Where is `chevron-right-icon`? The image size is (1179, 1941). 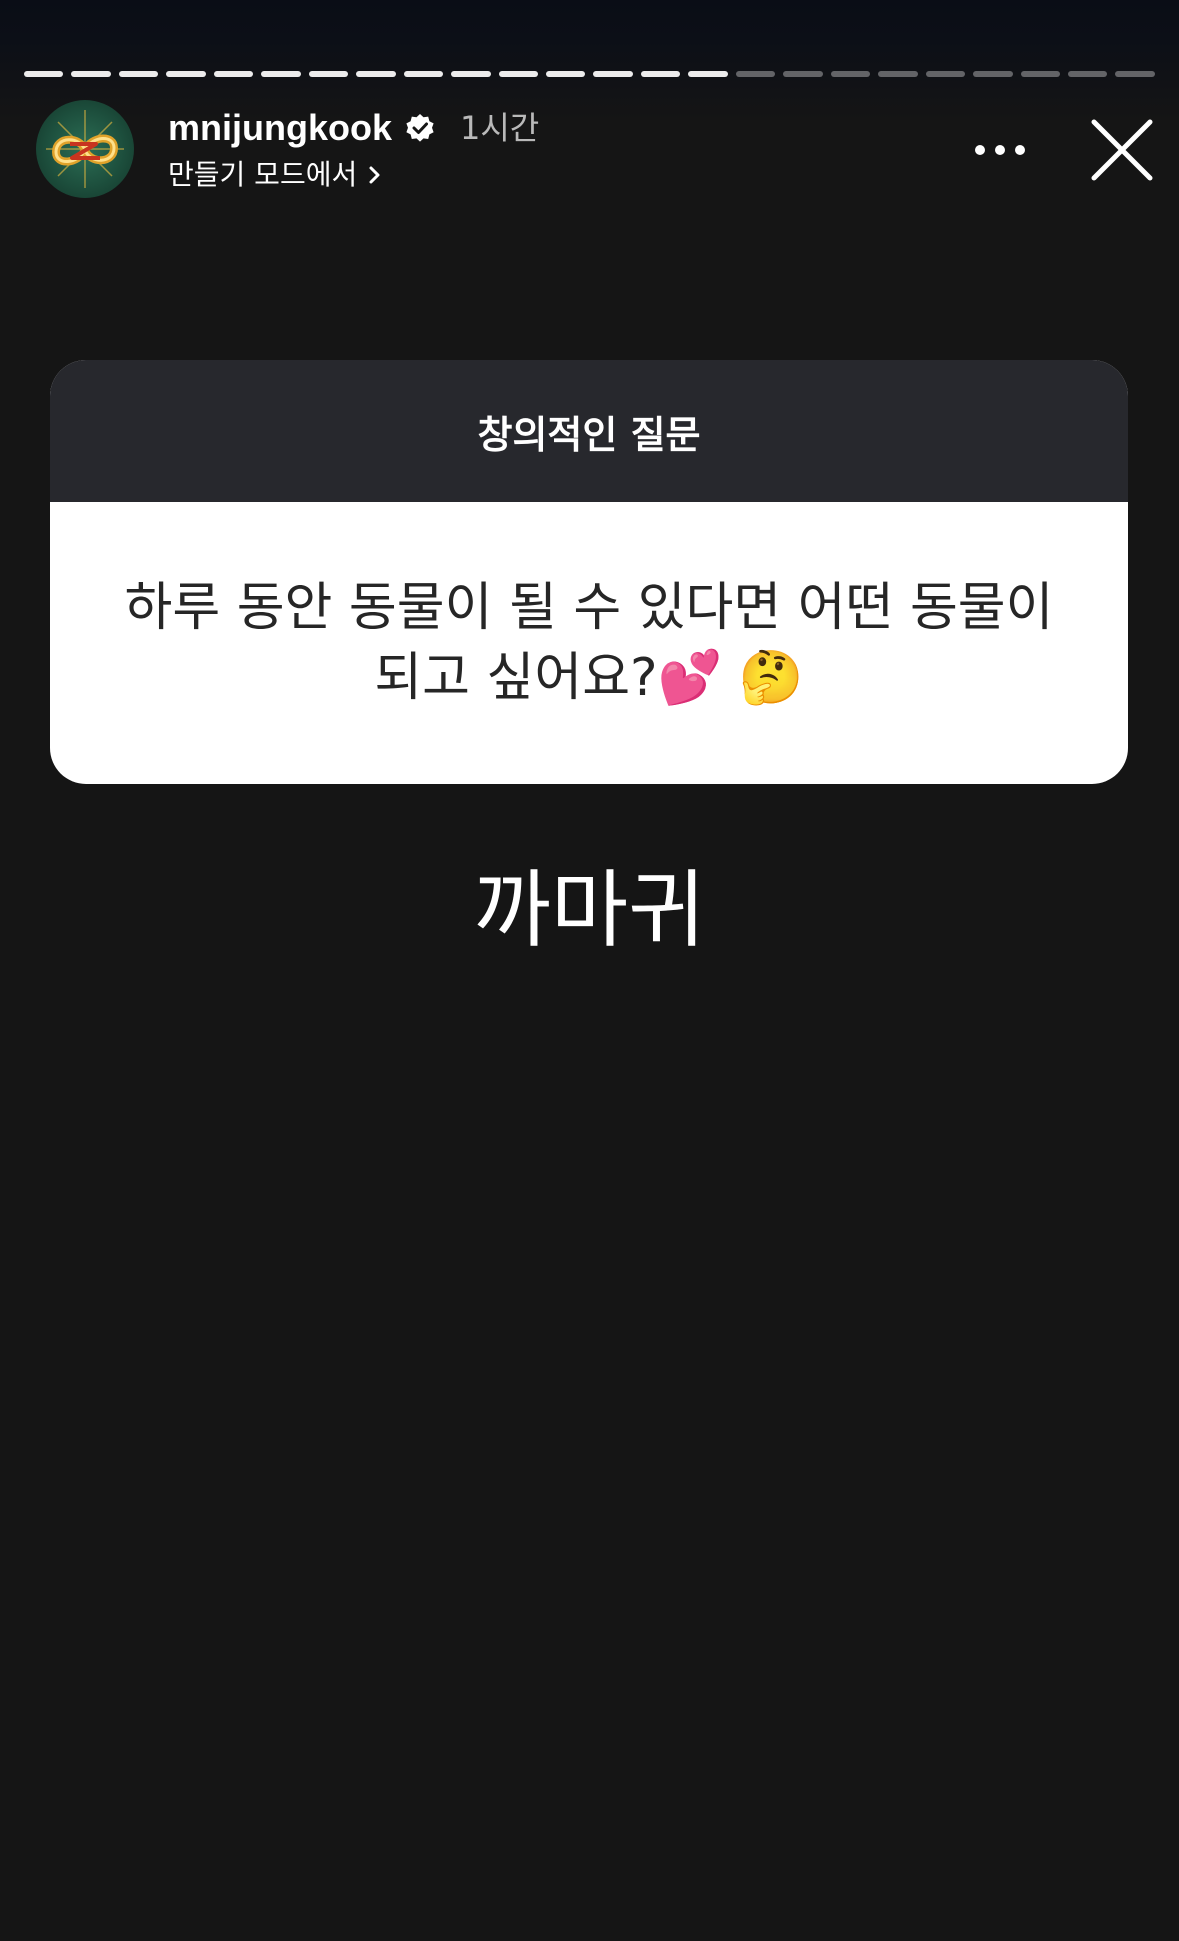
chevron-right-icon is located at coordinates (374, 175).